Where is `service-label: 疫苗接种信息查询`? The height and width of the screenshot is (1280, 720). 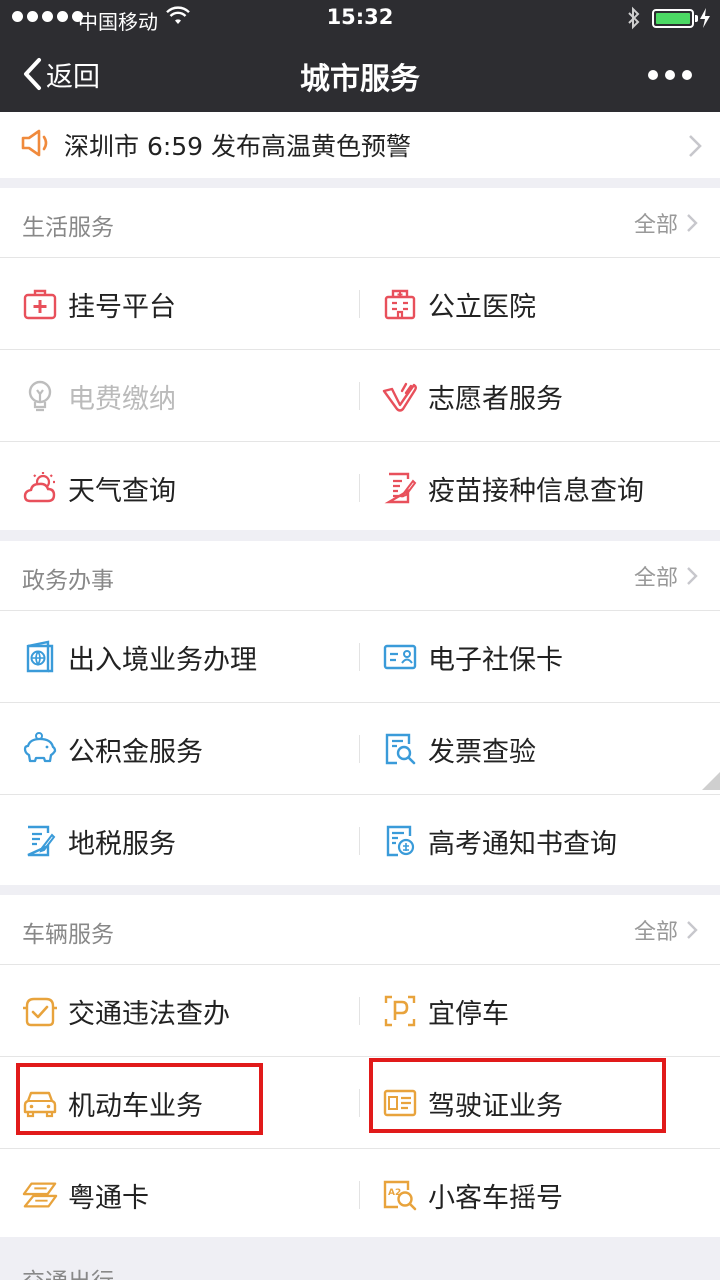 service-label: 疫苗接种信息查询 is located at coordinates (536, 491).